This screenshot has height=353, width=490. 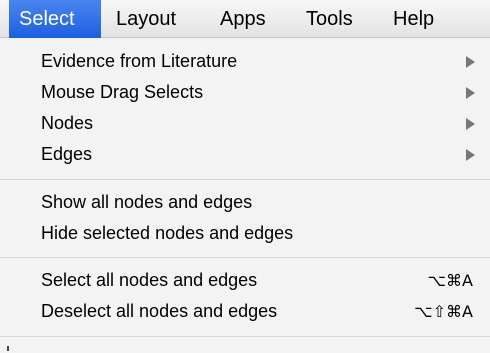 I want to click on menu-item-label: Hide selected nodes and edges, so click(x=167, y=233).